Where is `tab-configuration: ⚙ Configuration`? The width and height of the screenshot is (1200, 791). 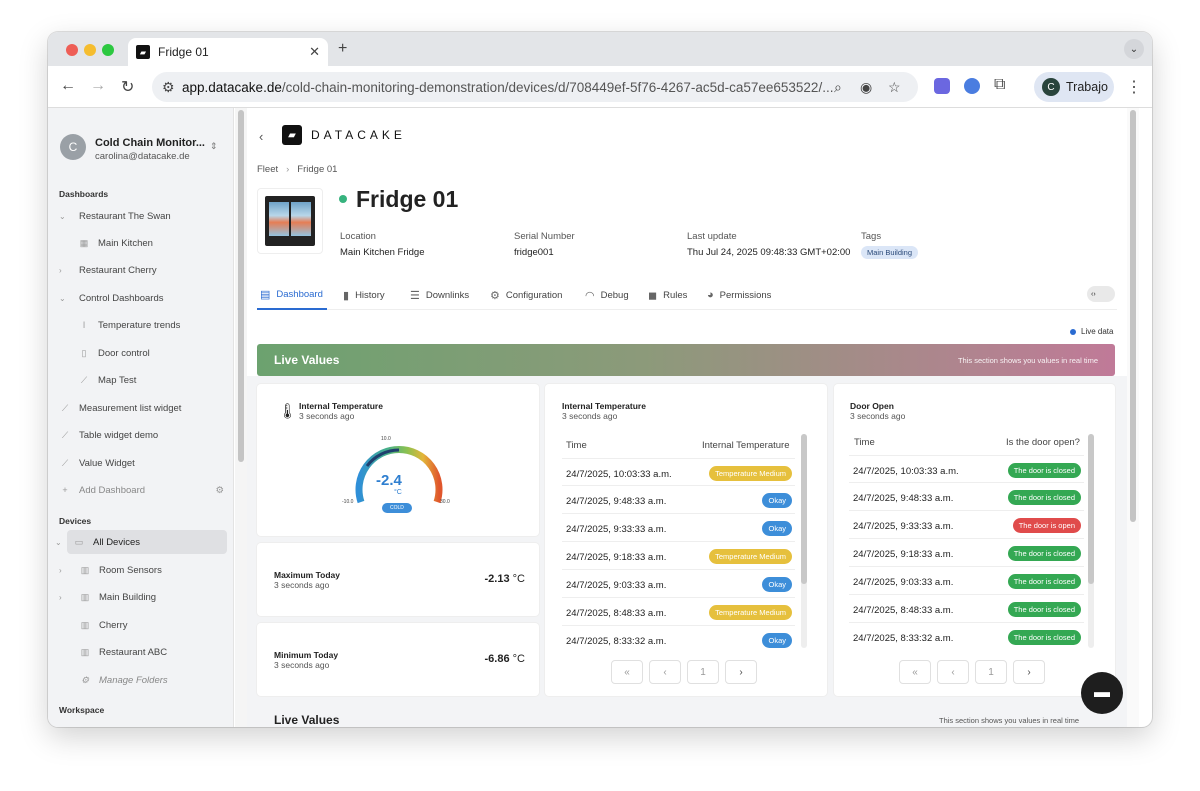 tab-configuration: ⚙ Configuration is located at coordinates (526, 295).